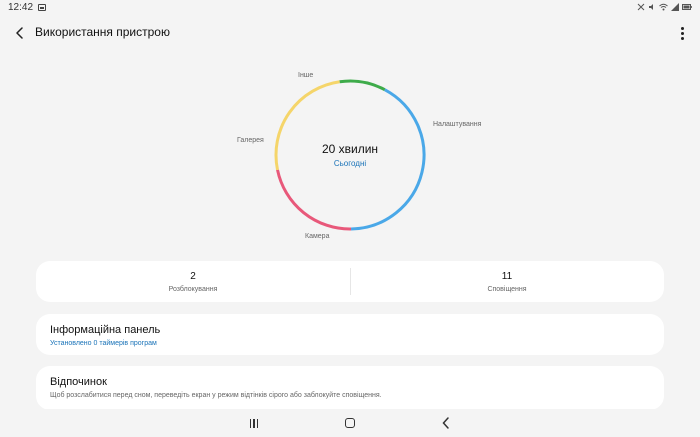  I want to click on wind-down-title: Відпочинок, so click(78, 382).